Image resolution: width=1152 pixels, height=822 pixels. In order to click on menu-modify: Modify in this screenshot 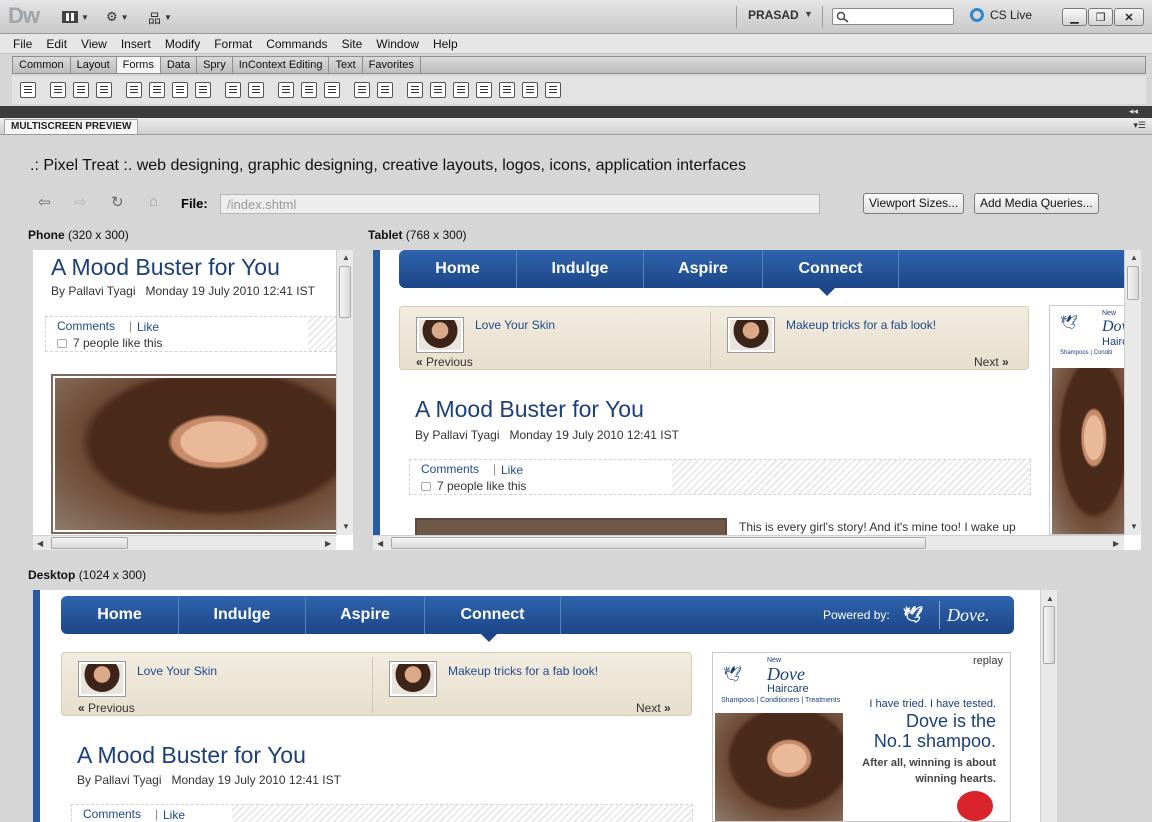, I will do `click(182, 44)`.